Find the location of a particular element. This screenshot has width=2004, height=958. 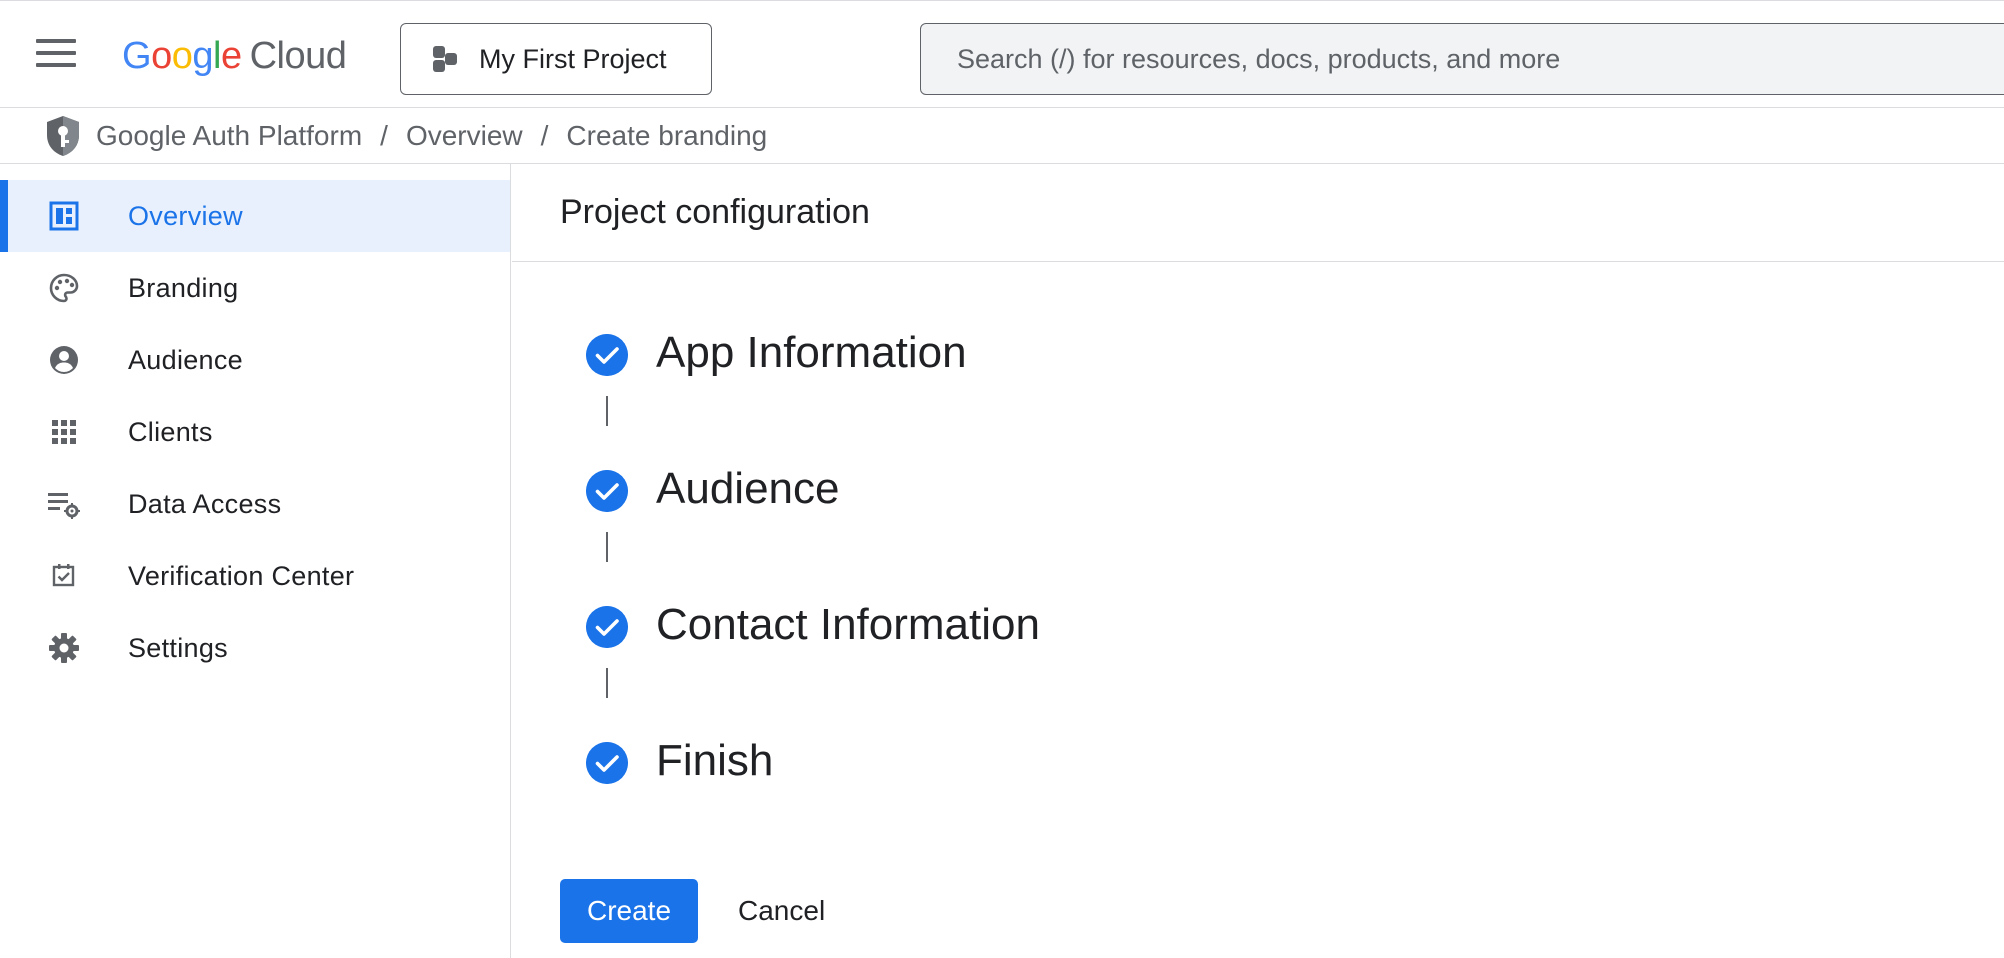

project-name: My First Project is located at coordinates (573, 58).